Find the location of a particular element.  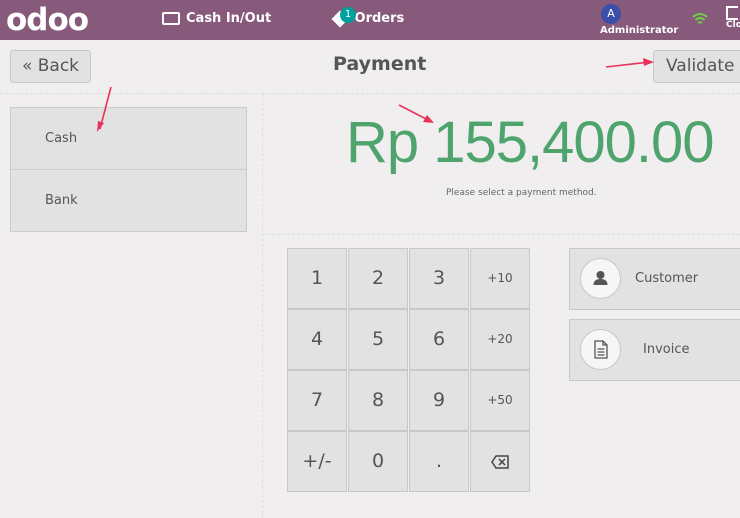

numpad-key-9: 9 is located at coordinates (439, 400).